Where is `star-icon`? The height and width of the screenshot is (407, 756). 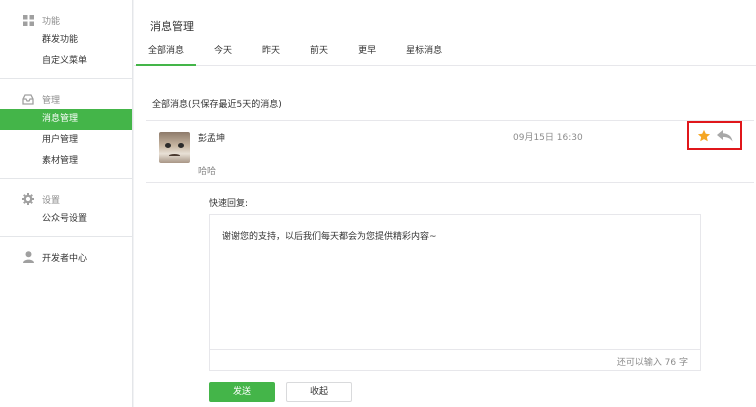
star-icon is located at coordinates (704, 136).